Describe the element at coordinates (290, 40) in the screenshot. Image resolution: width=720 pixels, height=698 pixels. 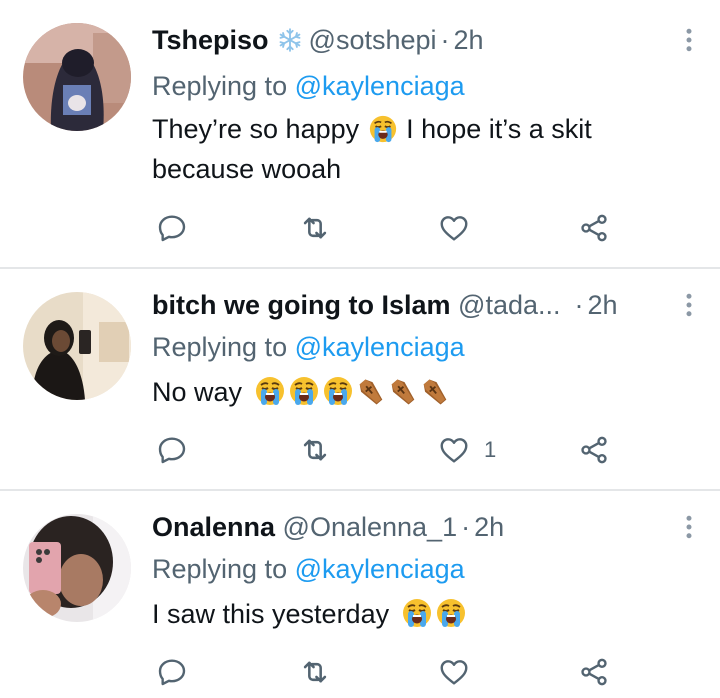
I see `snowflake-icon` at that location.